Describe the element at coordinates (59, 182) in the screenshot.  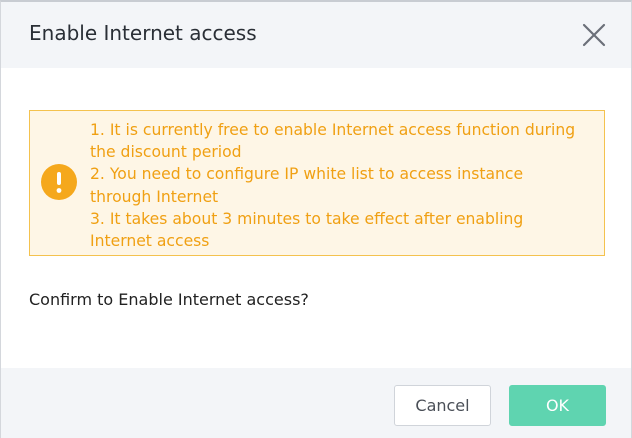
I see `exclamation-circle-icon` at that location.